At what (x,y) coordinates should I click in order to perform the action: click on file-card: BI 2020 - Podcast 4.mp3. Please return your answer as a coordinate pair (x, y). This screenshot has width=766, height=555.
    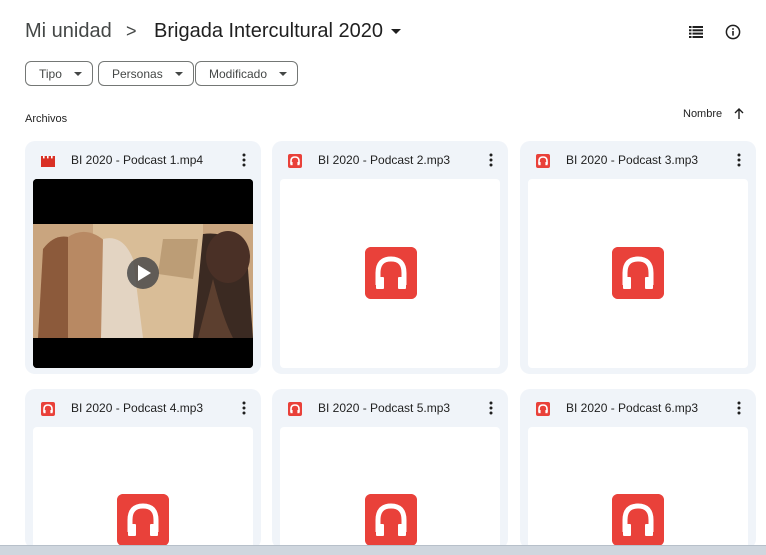
    Looking at the image, I should click on (143, 469).